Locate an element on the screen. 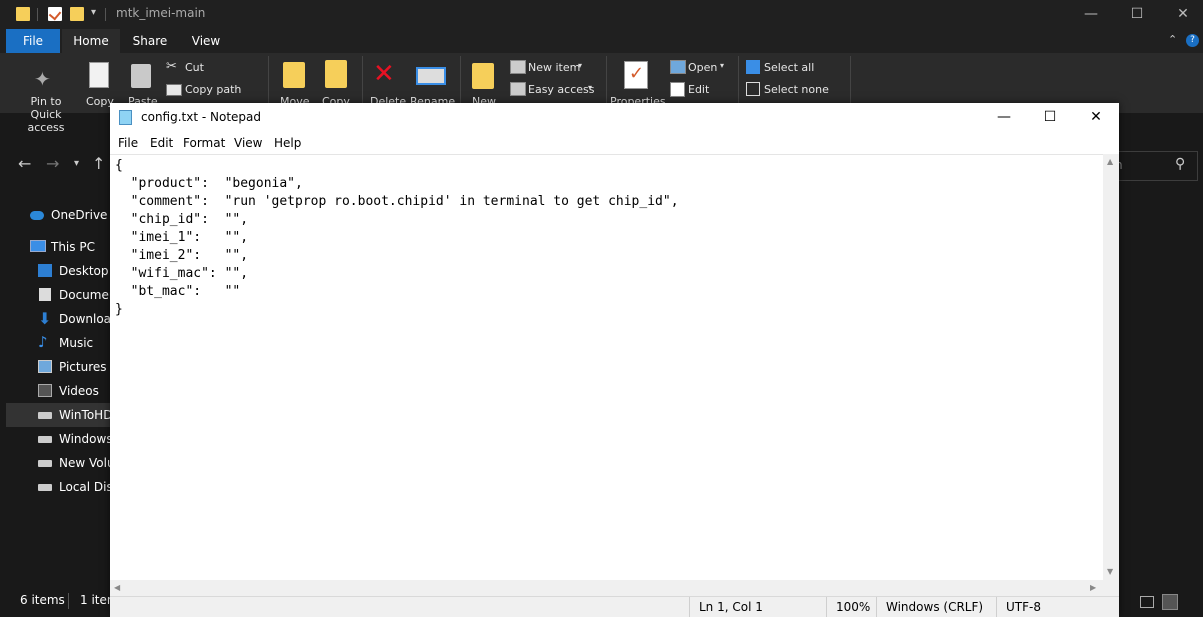 The width and height of the screenshot is (1203, 617). sidebar-item-desktop: Desktop is located at coordinates (55, 271).